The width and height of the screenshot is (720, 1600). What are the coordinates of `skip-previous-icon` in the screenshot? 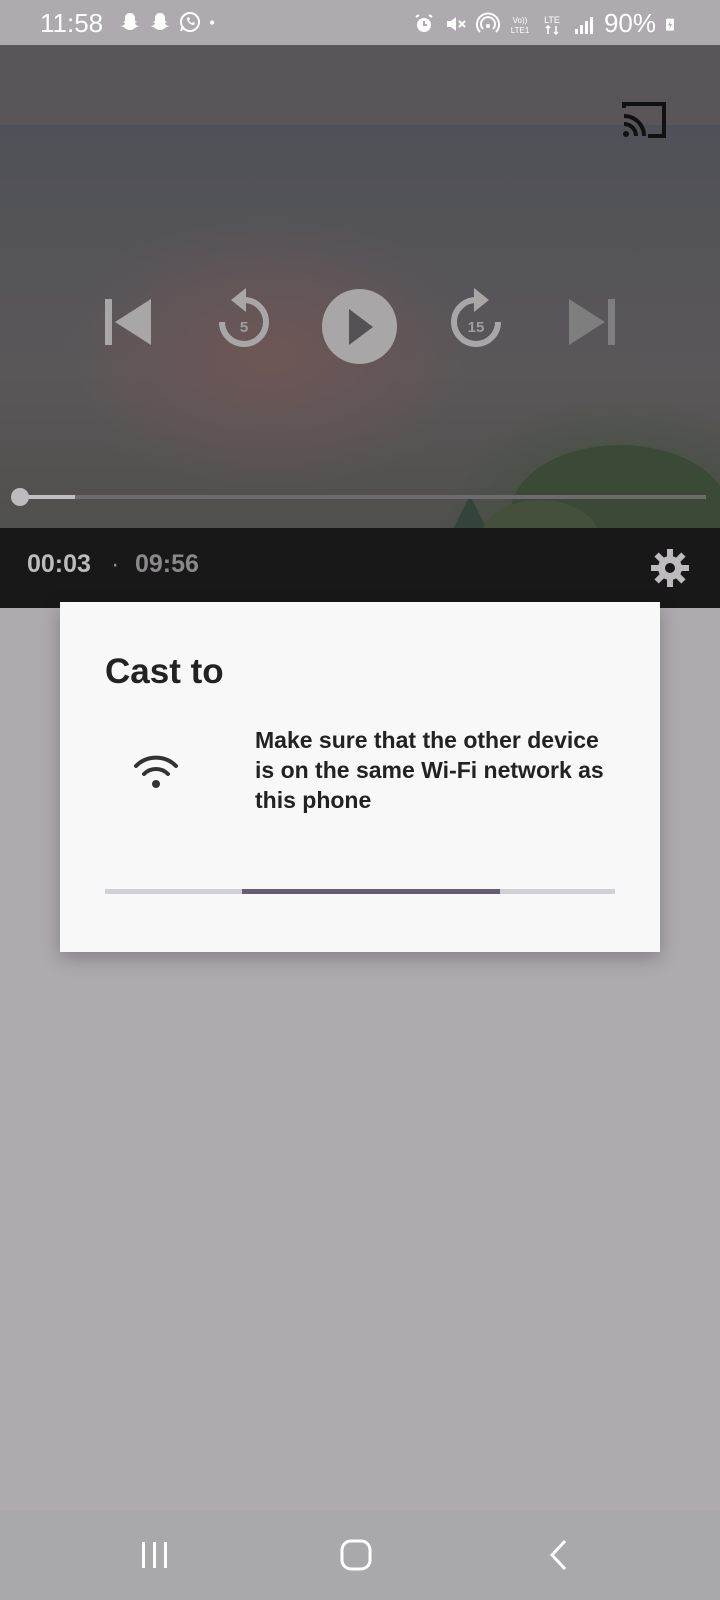 It's located at (128, 322).